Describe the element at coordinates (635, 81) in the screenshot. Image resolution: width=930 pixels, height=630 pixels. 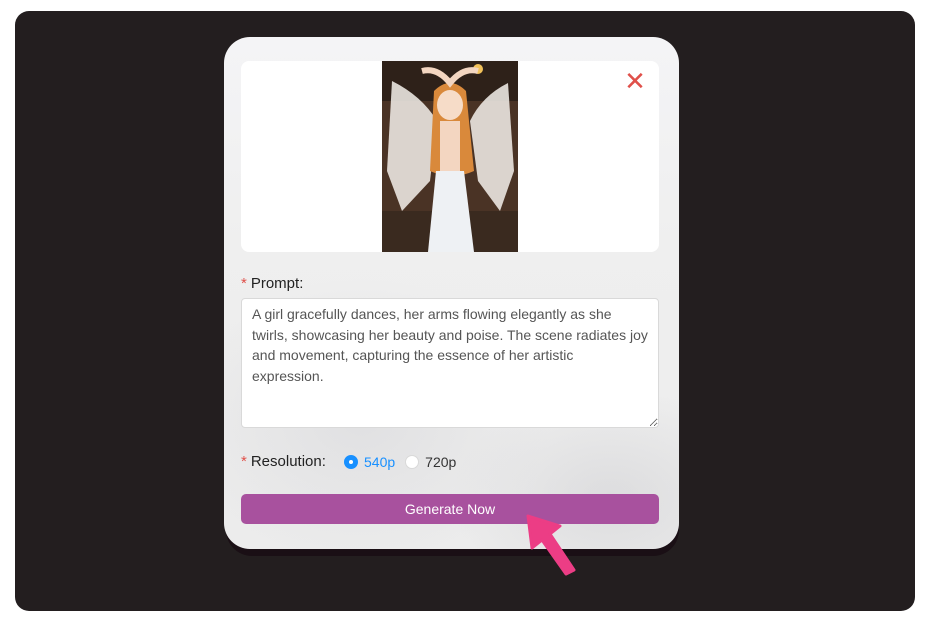
I see `close-icon: ✕` at that location.